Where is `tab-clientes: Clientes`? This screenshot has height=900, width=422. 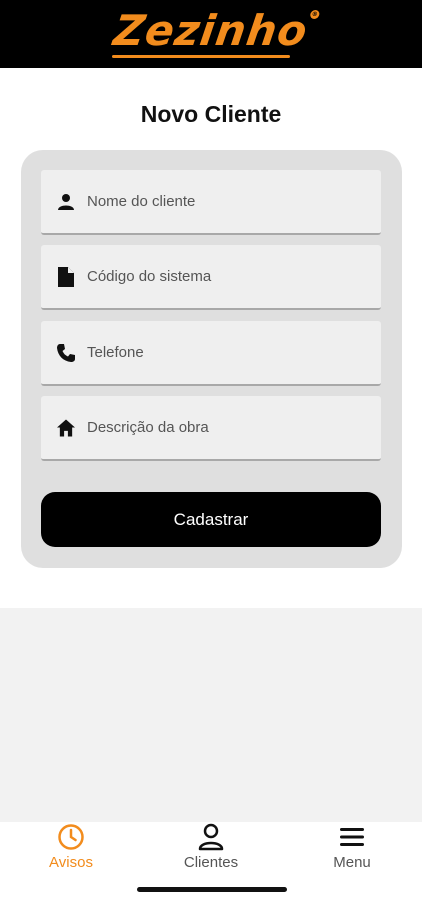
tab-clientes: Clientes is located at coordinates (211, 850).